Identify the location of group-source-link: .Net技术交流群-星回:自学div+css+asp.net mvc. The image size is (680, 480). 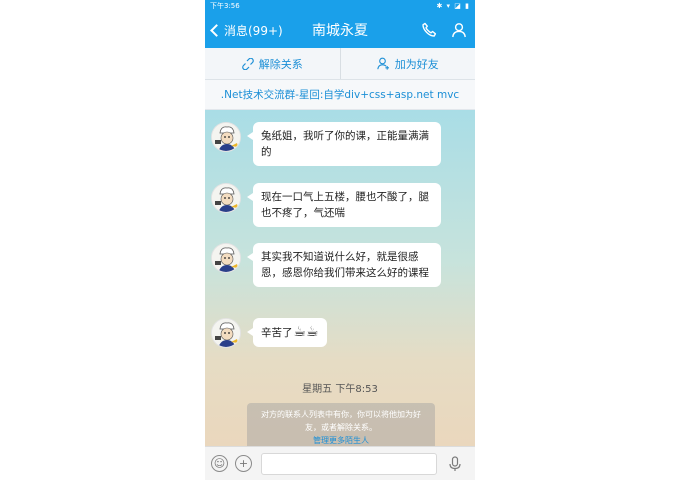
(340, 95).